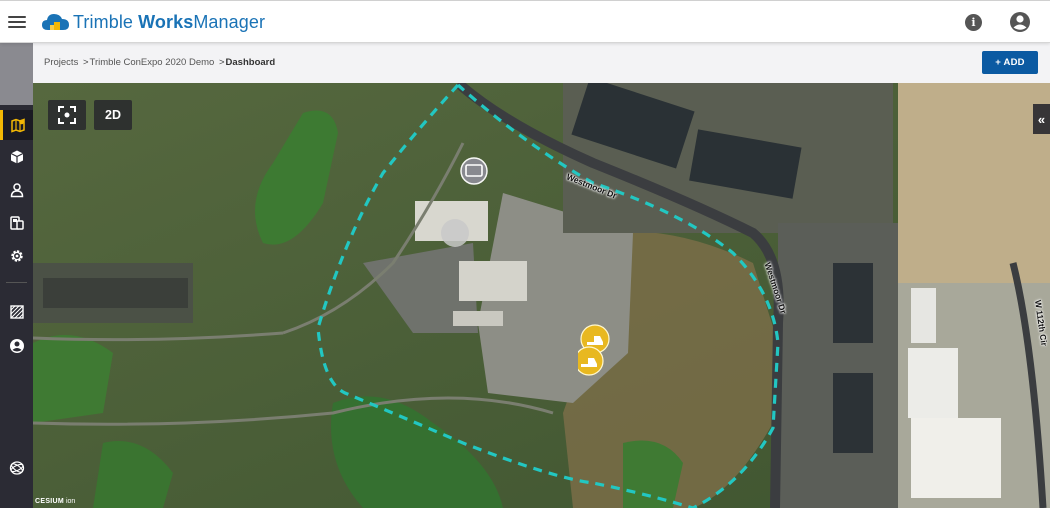  Describe the element at coordinates (152, 62) in the screenshot. I see `breadcrumb-project: Trimble ConExpo 2020 Demo` at that location.